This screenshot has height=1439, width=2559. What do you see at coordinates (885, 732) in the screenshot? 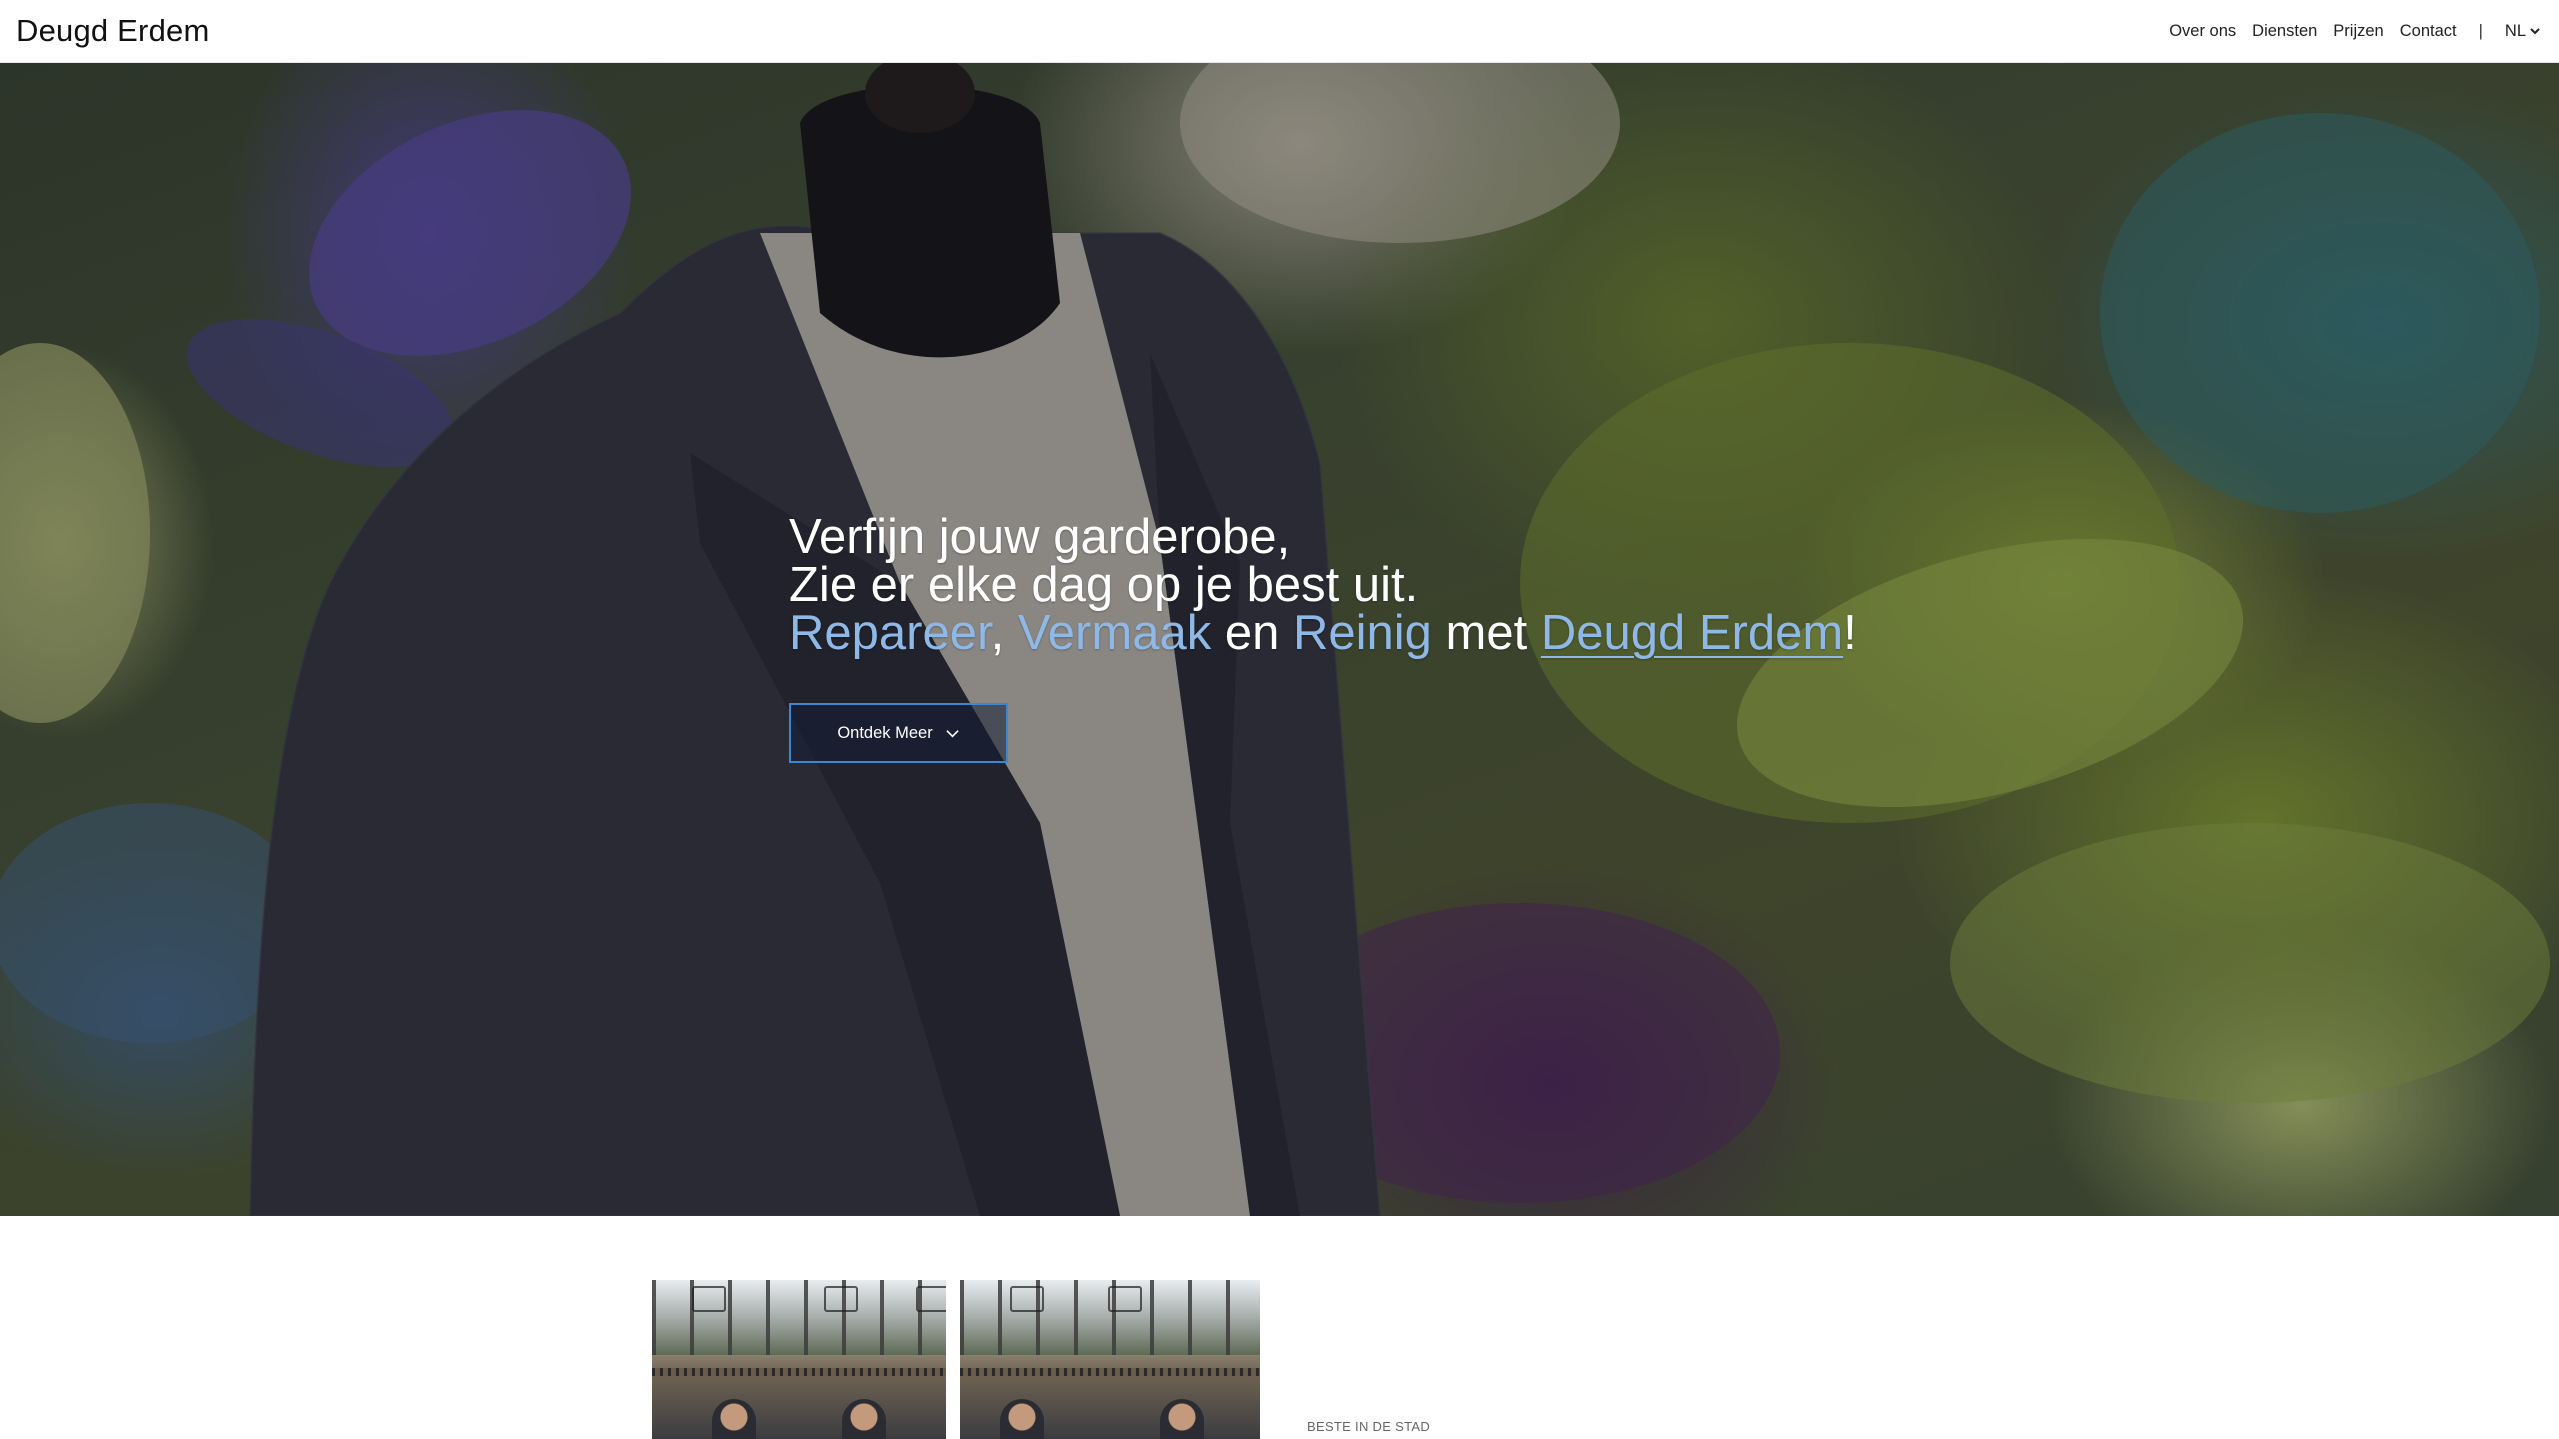
I see `cta-label: Ontdek Meer` at bounding box center [885, 732].